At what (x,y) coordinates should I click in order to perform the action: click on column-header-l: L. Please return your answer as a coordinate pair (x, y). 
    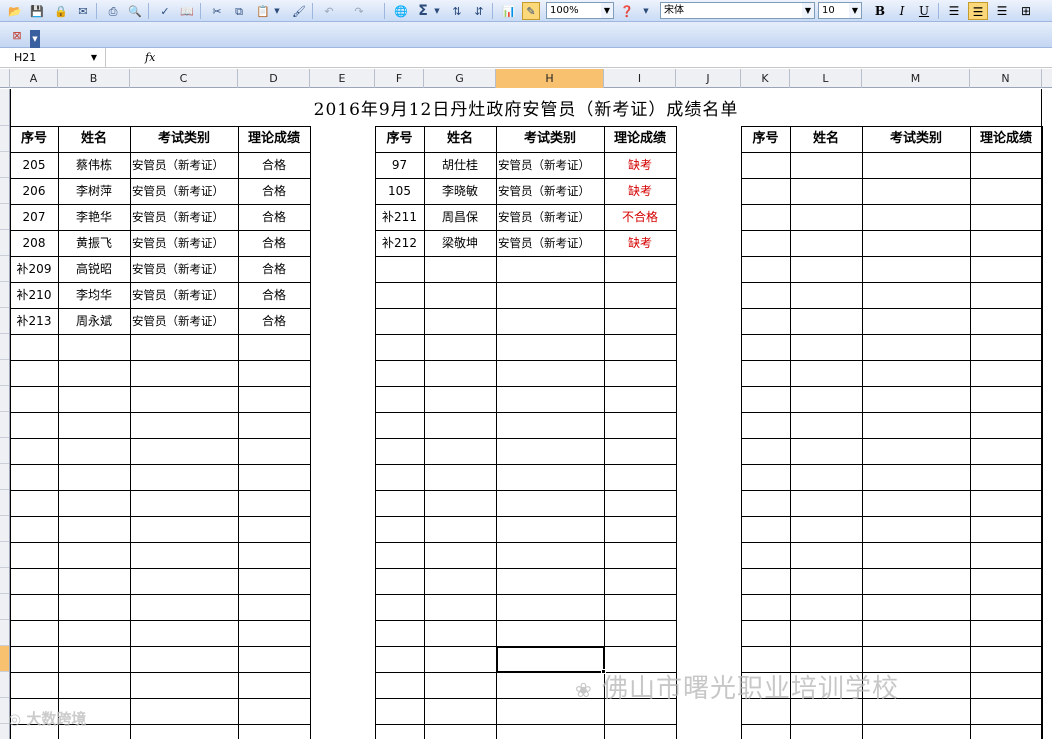
    Looking at the image, I should click on (826, 78).